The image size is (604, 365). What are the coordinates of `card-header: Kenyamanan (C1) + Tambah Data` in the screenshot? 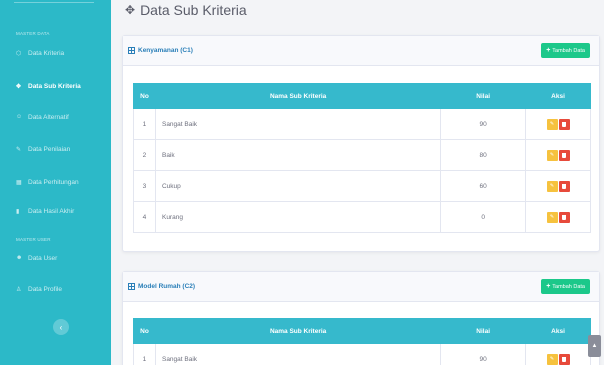 It's located at (361, 51).